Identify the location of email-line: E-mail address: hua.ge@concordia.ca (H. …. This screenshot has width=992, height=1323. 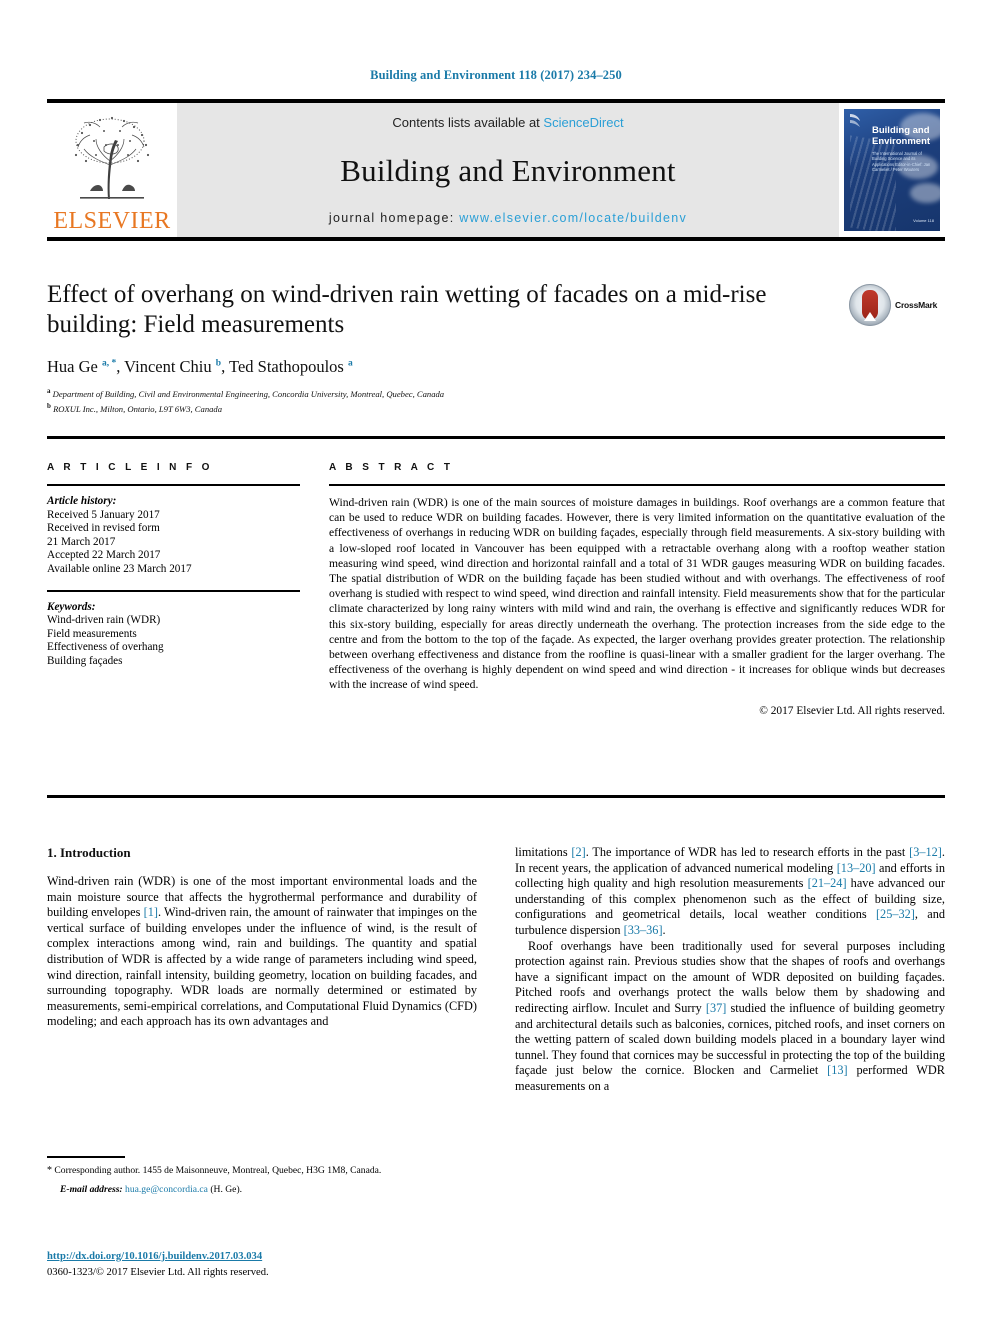
(262, 1189).